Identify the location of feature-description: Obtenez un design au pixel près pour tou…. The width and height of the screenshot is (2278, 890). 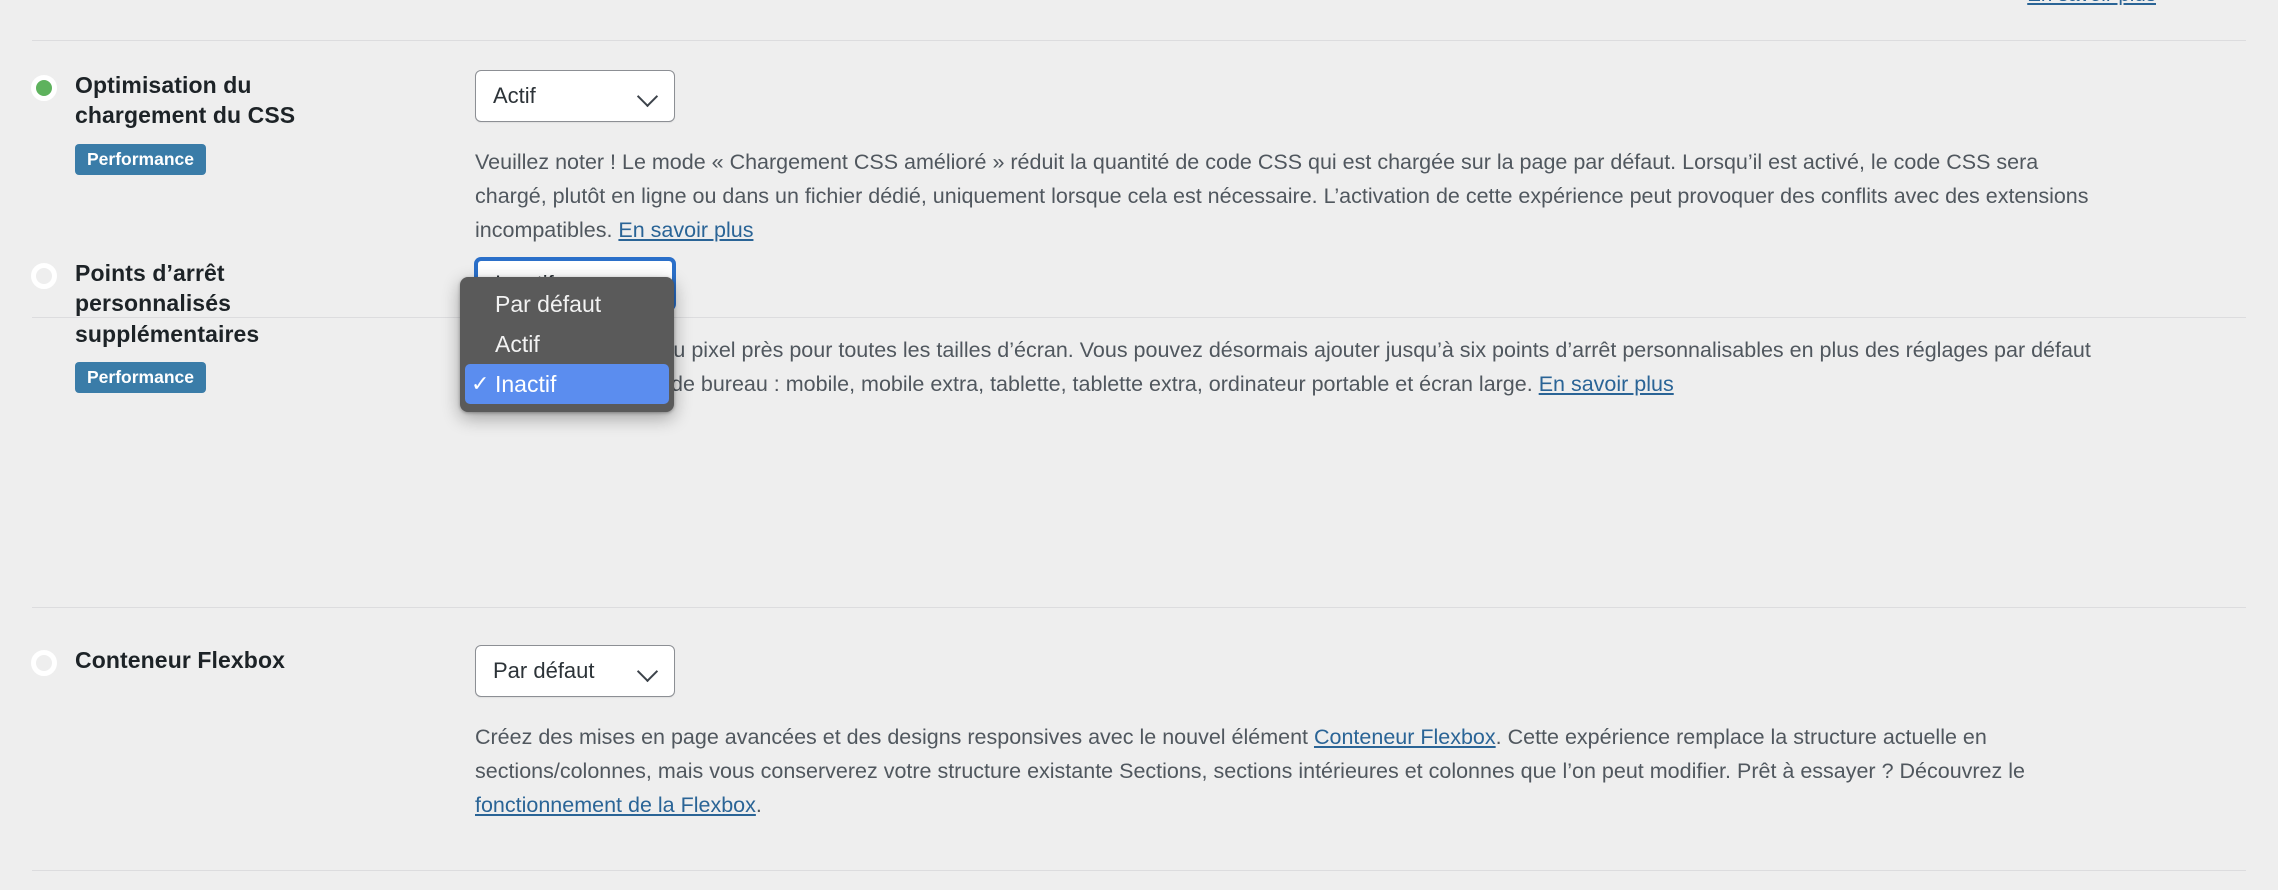
(1285, 368).